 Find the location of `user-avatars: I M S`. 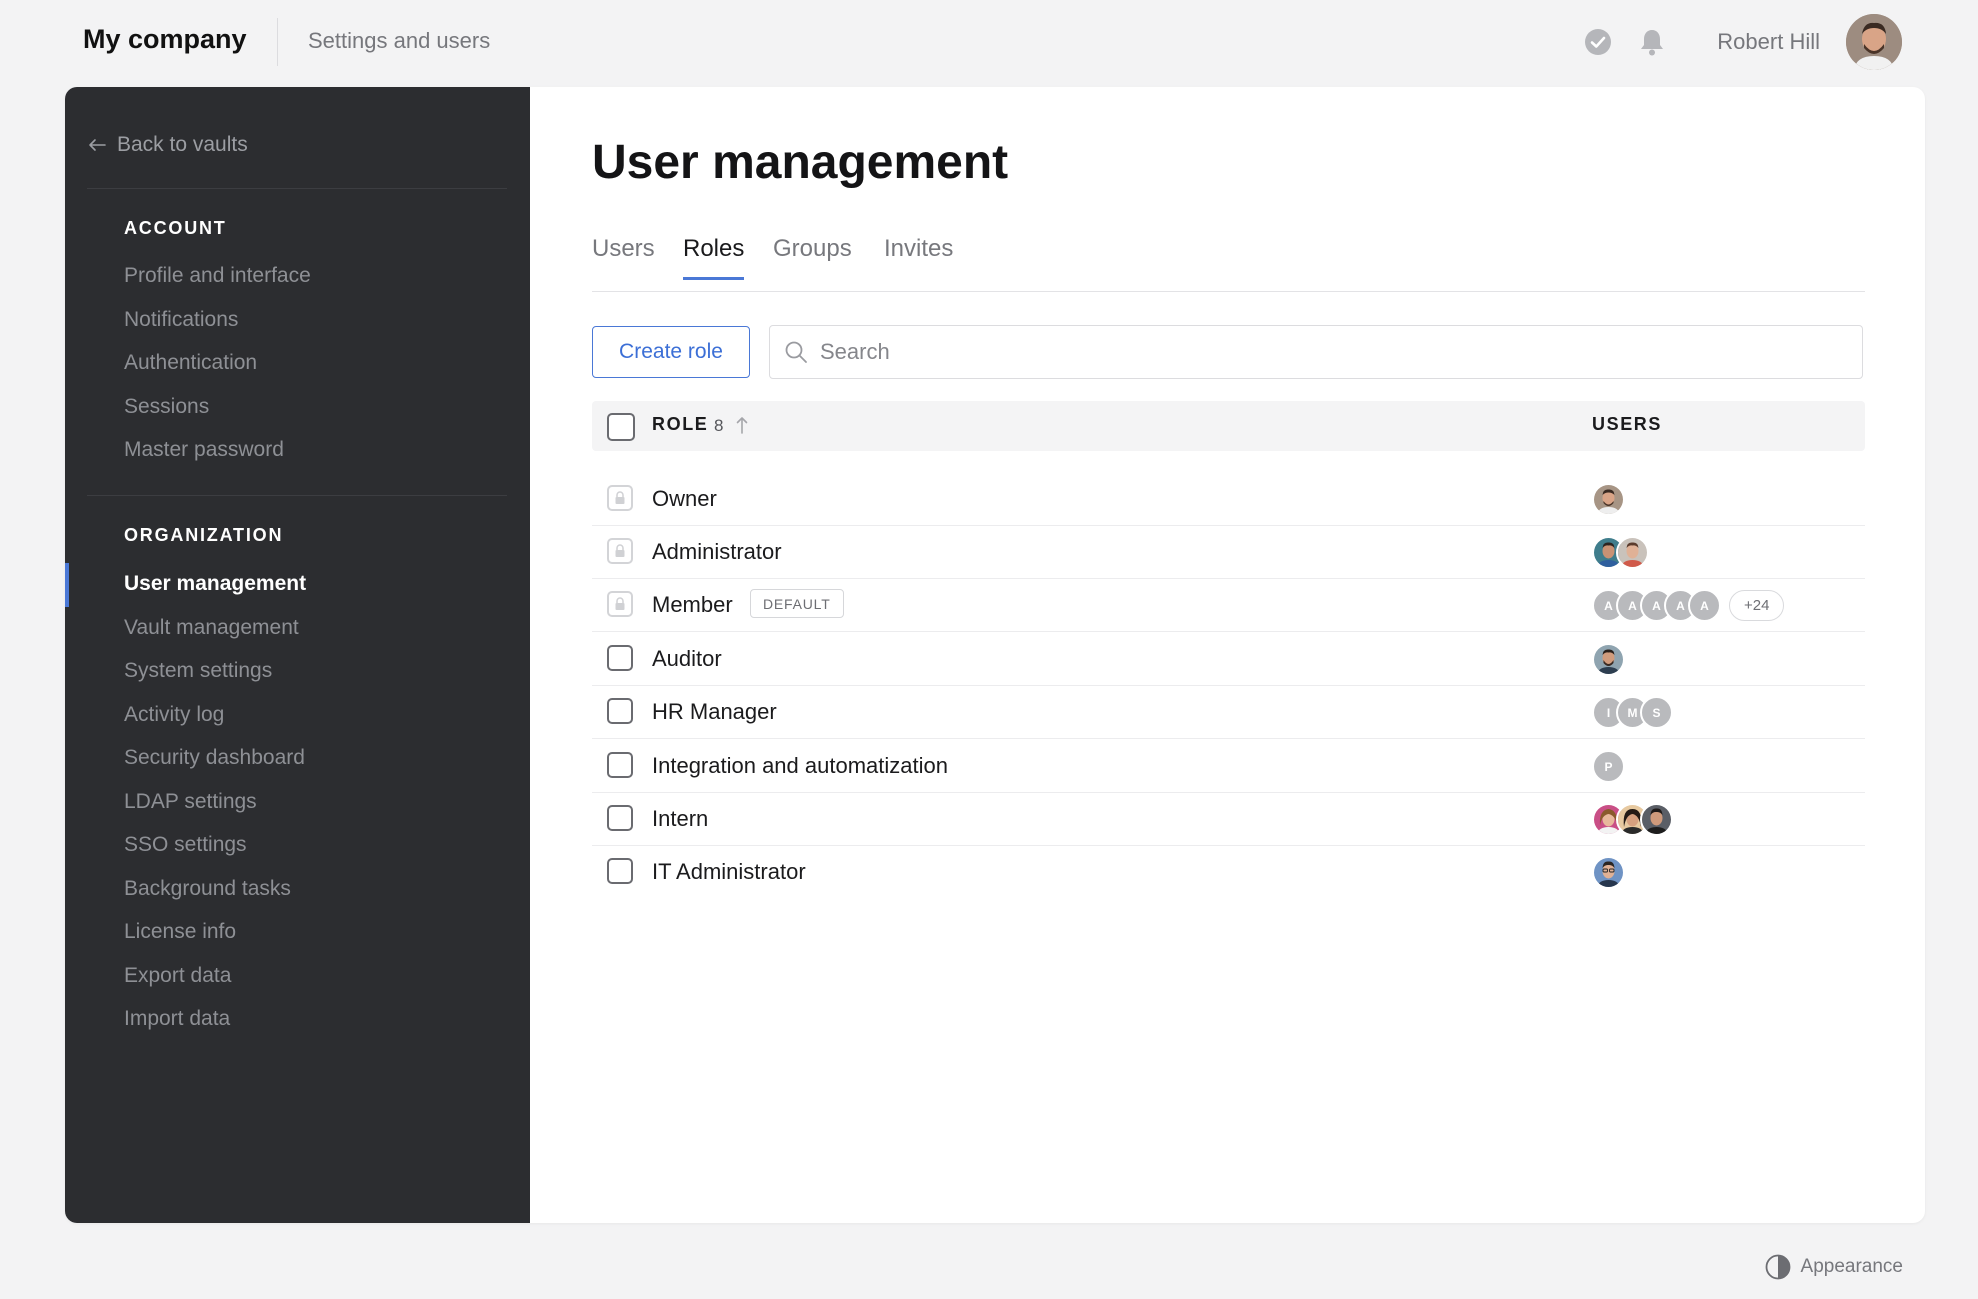

user-avatars: I M S is located at coordinates (1632, 712).